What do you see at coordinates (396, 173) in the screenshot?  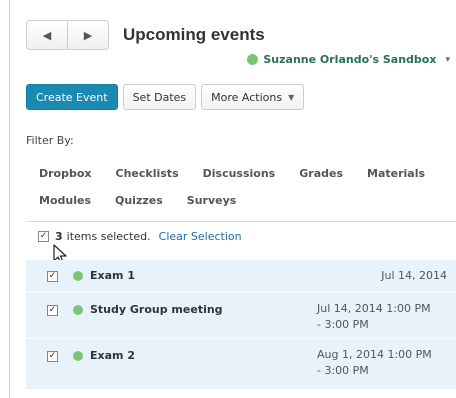 I see `filter-materials: Materials` at bounding box center [396, 173].